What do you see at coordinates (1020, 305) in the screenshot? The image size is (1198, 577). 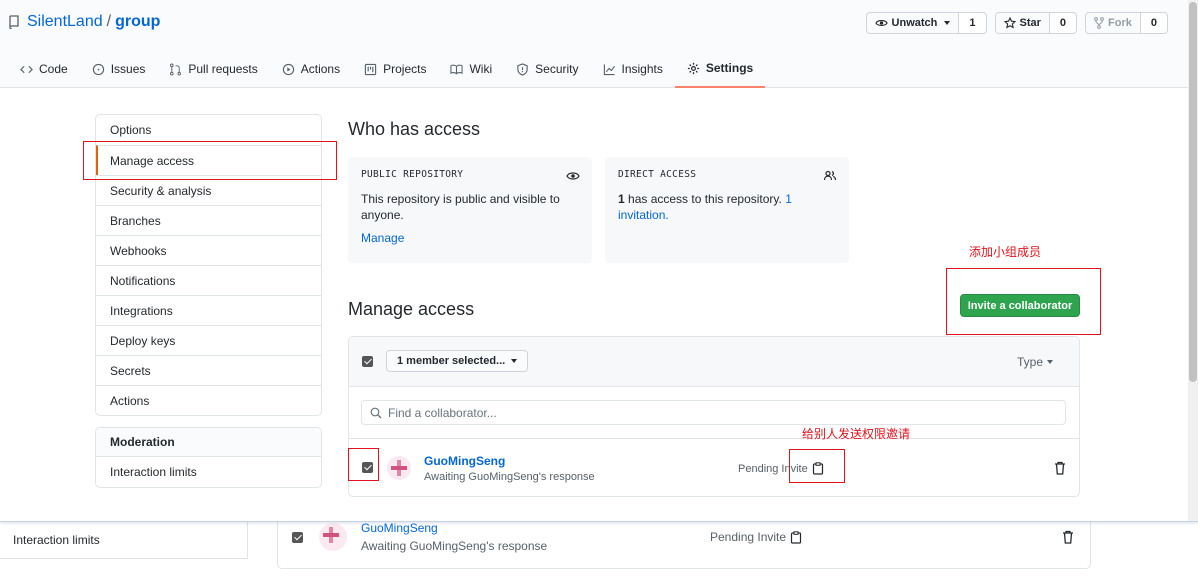 I see `invite-collaborator-button: Invite a collaborator` at bounding box center [1020, 305].